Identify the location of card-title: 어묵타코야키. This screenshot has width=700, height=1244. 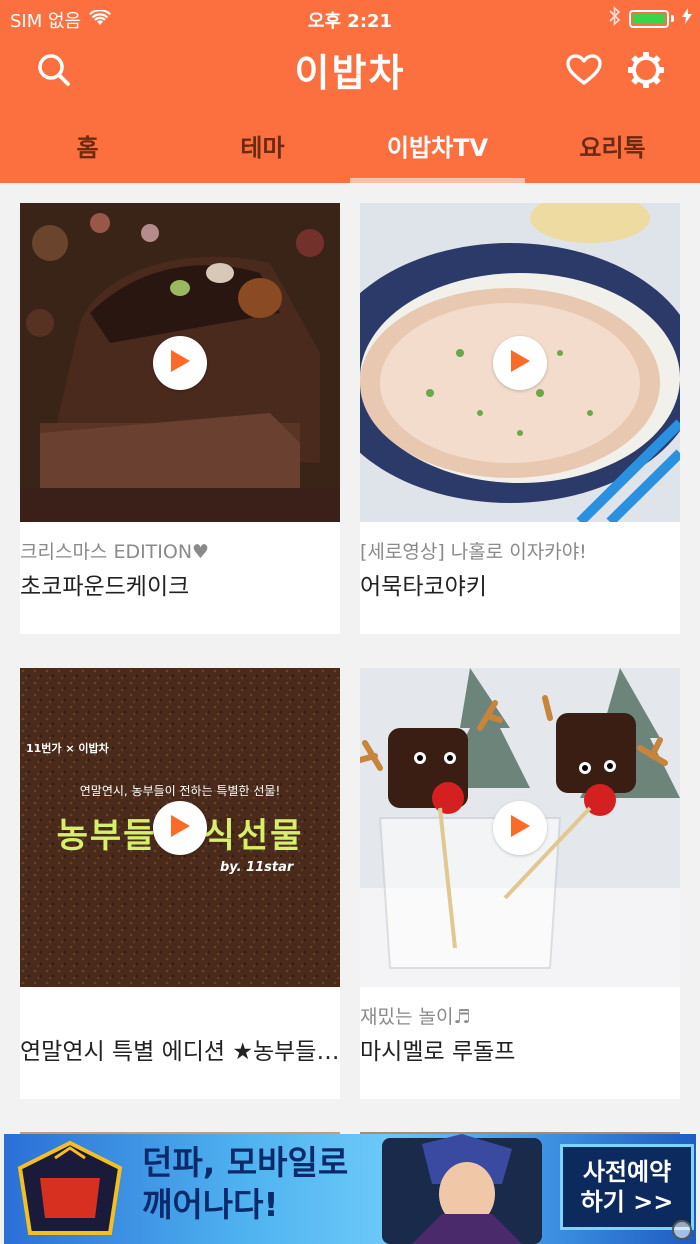
(423, 587).